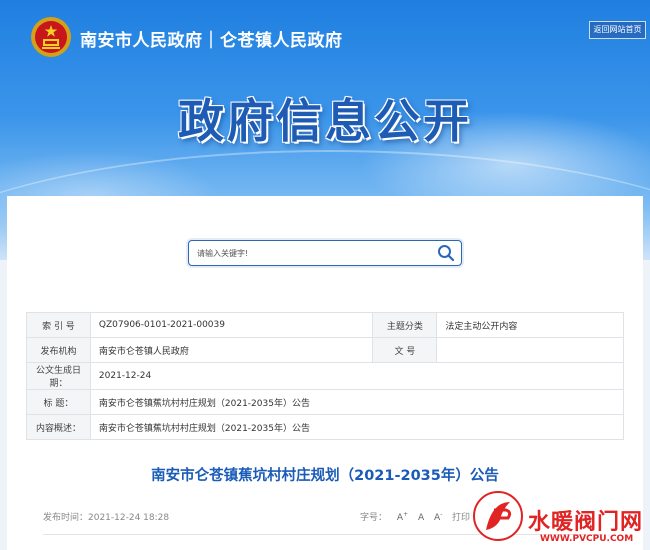 Image resolution: width=650 pixels, height=550 pixels. I want to click on table-row: 发布机构 南安市仑苍镇人民政府 文 号, so click(325, 350).